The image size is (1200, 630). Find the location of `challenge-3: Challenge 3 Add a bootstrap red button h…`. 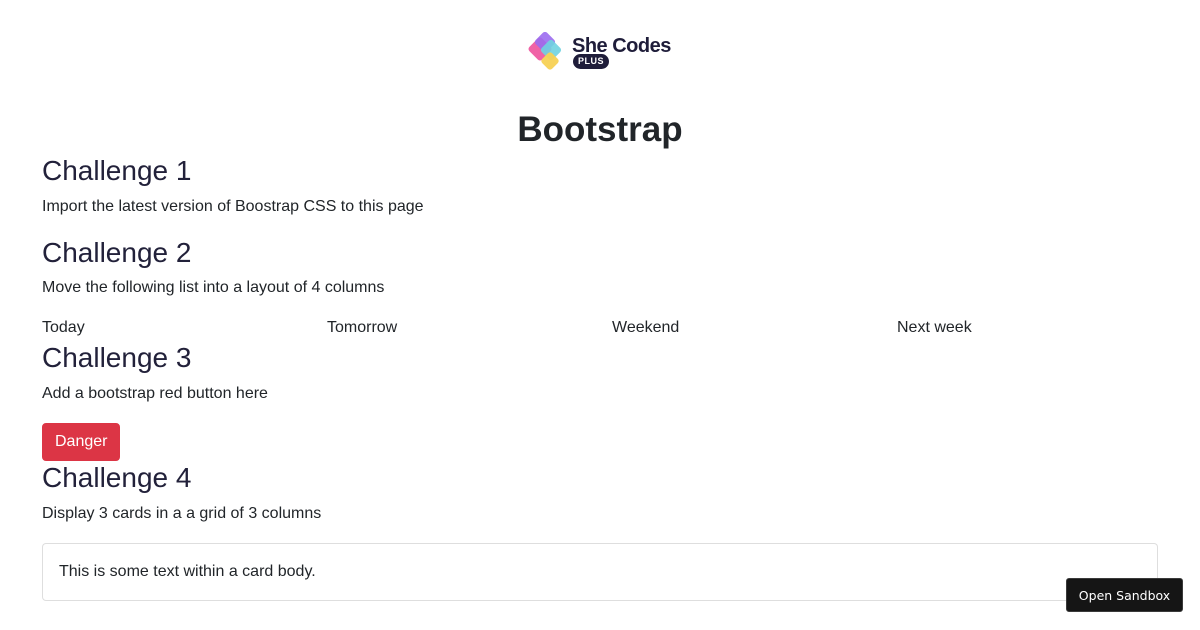

challenge-3: Challenge 3 Add a bootstrap red button h… is located at coordinates (600, 372).